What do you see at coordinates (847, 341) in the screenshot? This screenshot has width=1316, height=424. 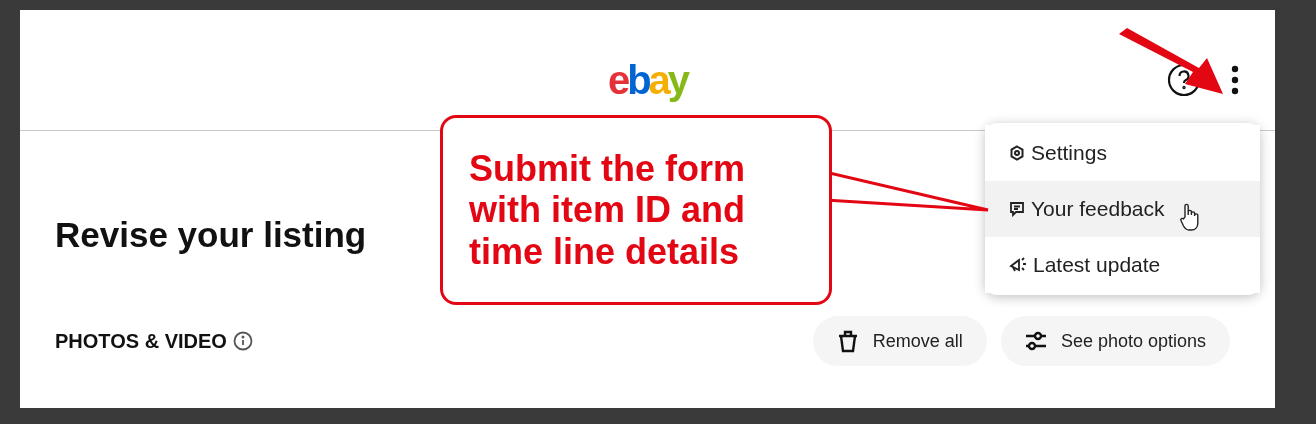 I see `trash-icon` at bounding box center [847, 341].